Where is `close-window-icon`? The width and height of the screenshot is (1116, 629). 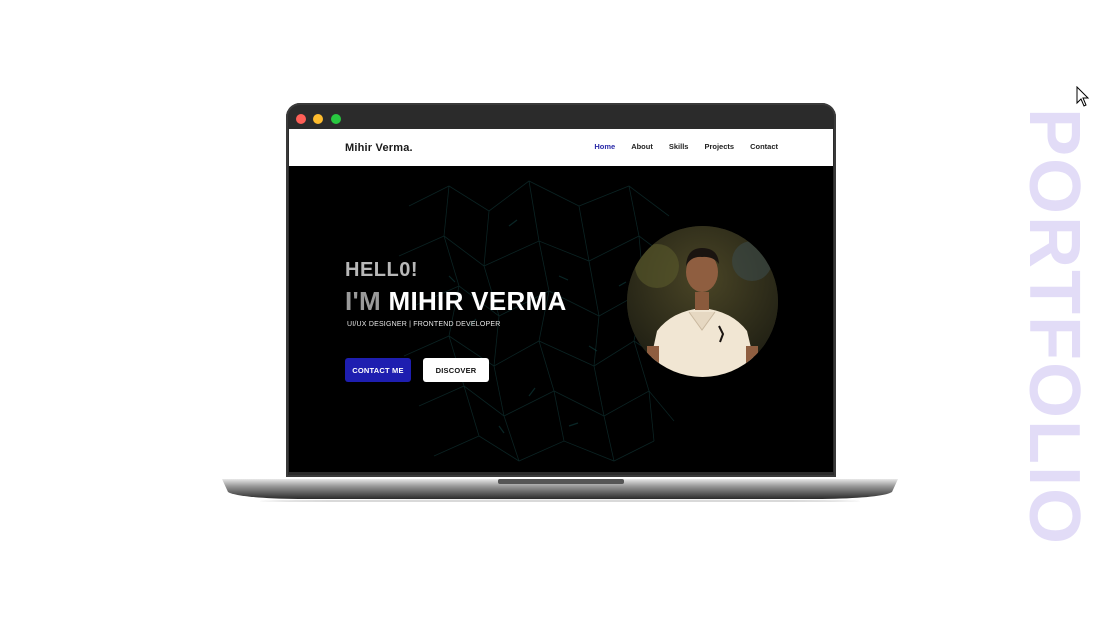
close-window-icon is located at coordinates (301, 119).